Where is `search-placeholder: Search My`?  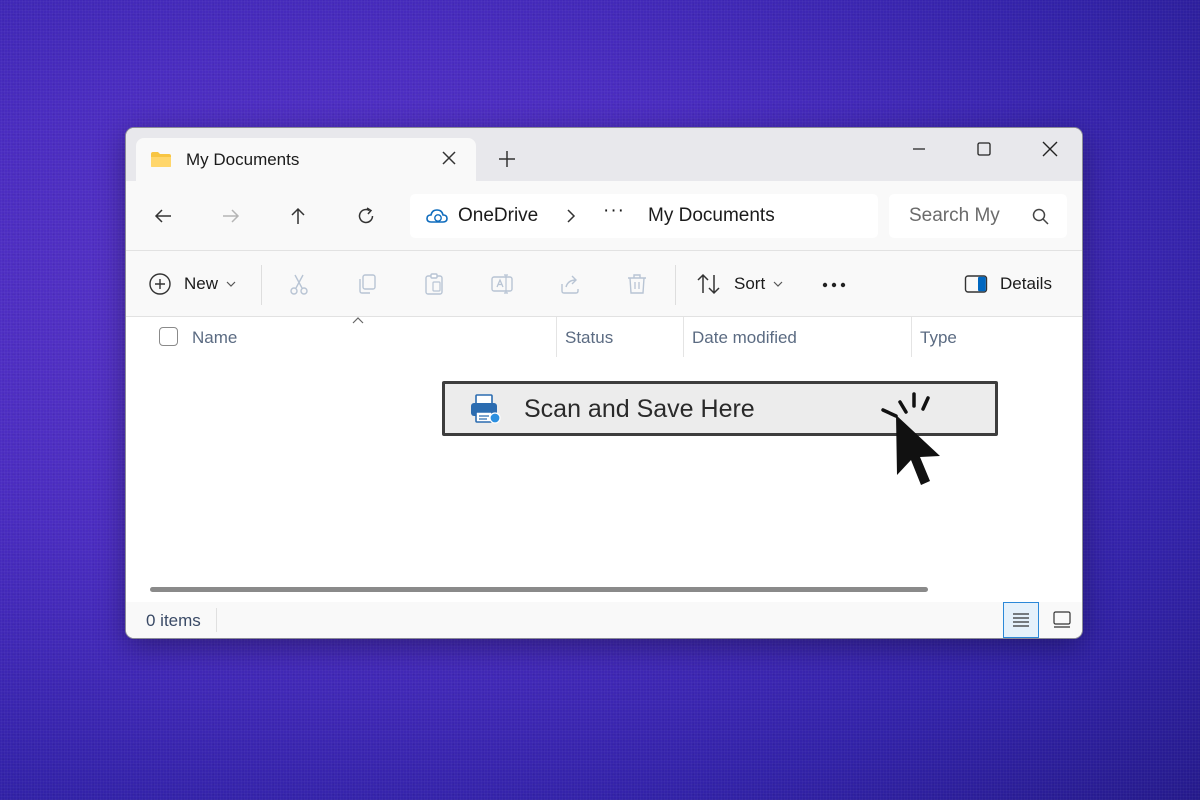 search-placeholder: Search My is located at coordinates (954, 215).